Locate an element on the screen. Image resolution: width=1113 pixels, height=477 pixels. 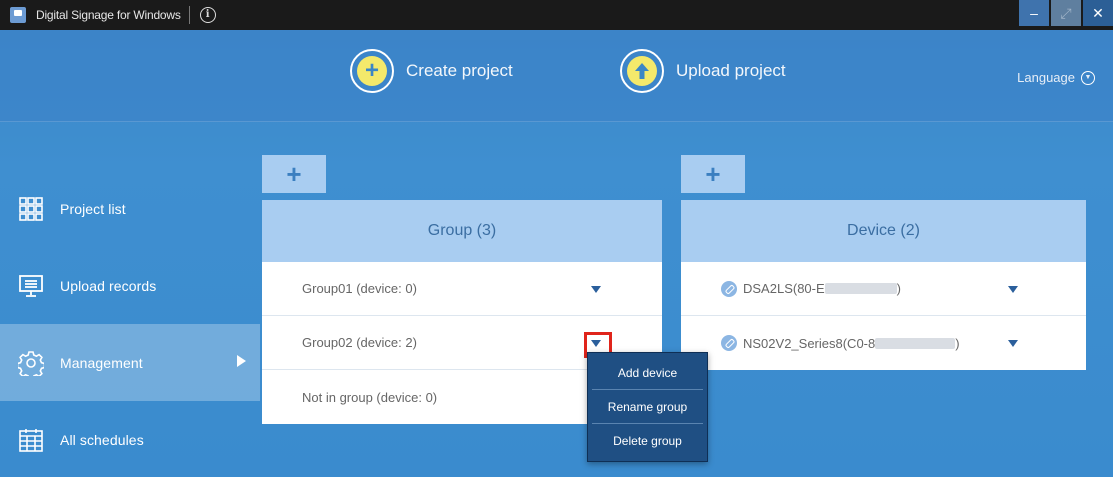
sidebar-item-all-schedules: All schedules is located at coordinates (130, 439).